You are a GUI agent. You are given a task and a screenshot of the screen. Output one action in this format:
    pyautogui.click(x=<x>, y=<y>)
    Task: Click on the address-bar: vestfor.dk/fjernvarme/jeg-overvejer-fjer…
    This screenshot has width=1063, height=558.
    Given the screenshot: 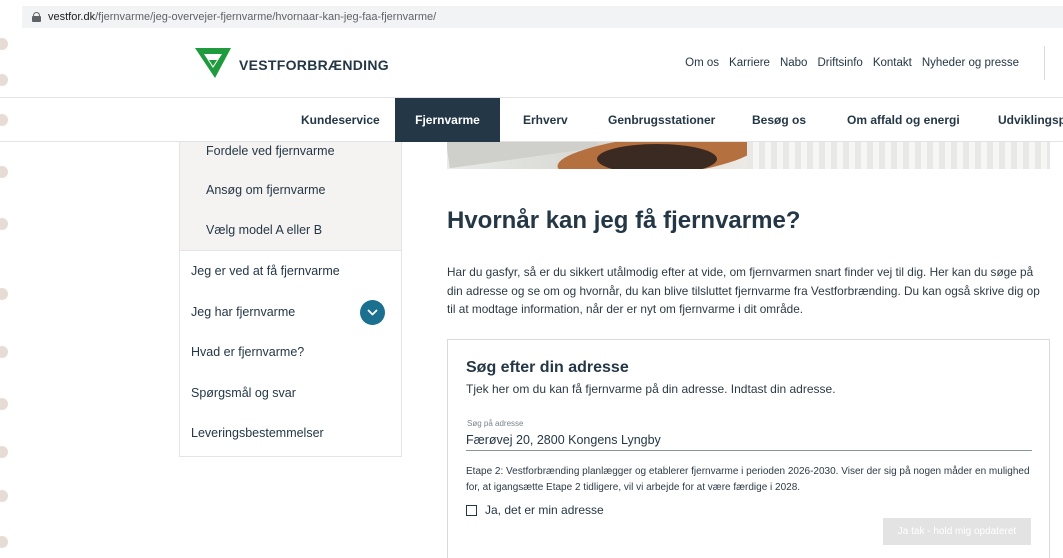 What is the action you would take?
    pyautogui.click(x=542, y=17)
    